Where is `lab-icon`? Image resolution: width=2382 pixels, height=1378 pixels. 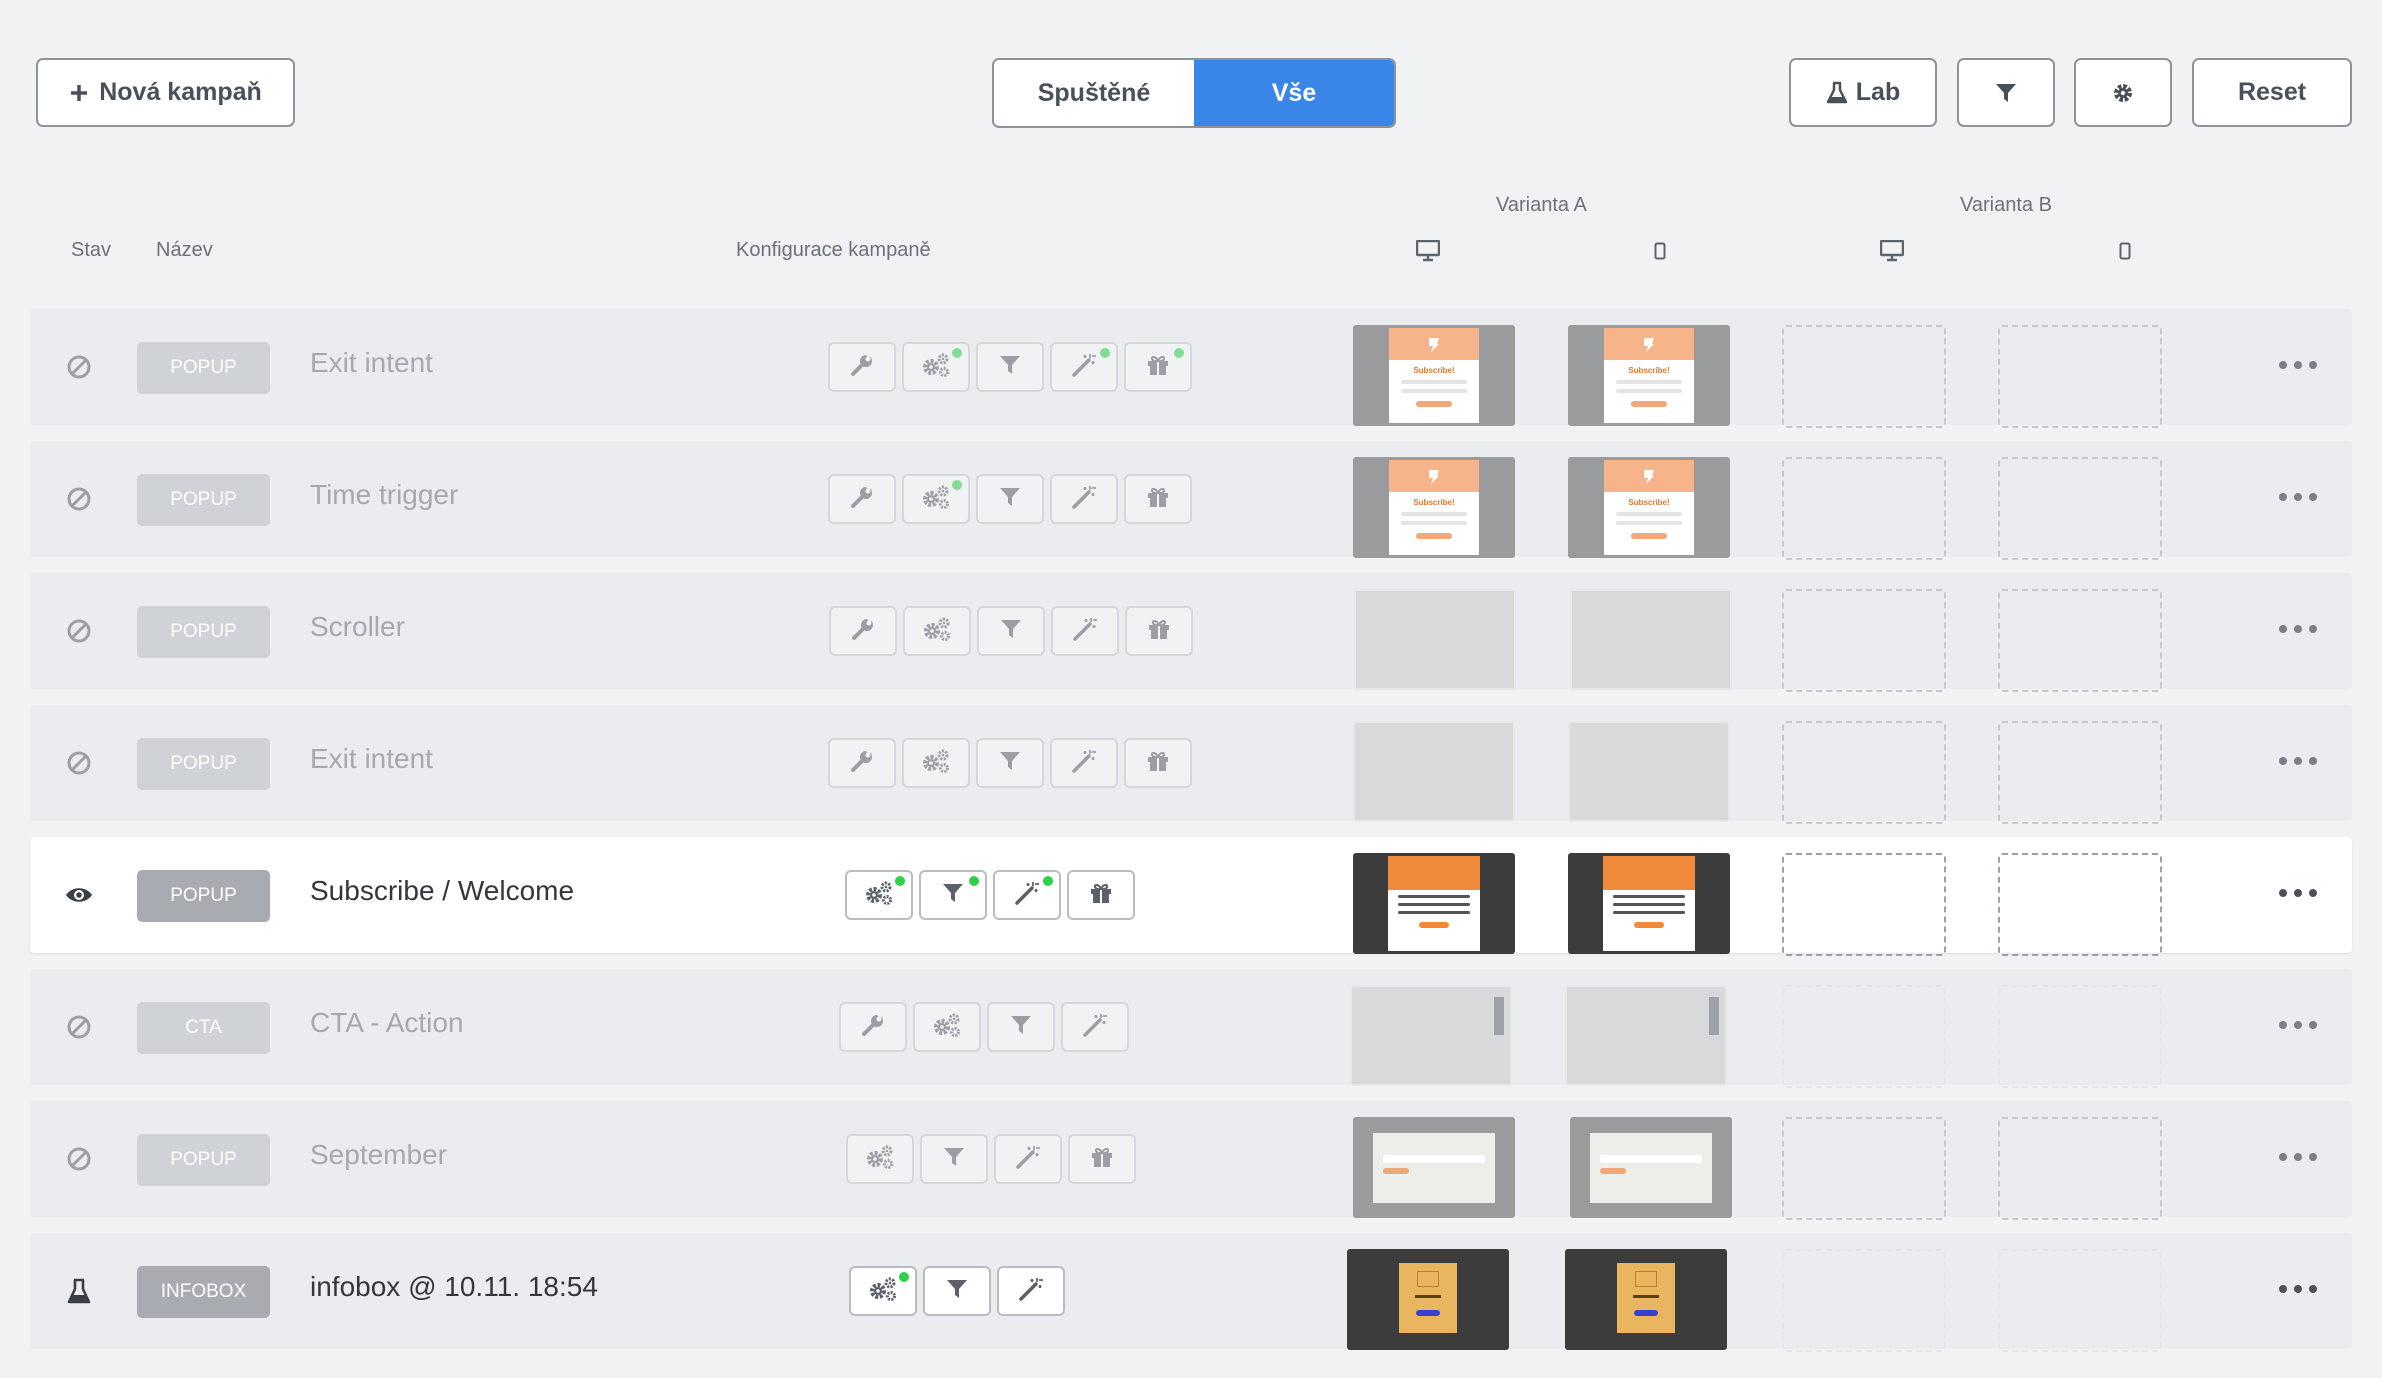
lab-icon is located at coordinates (79, 1291).